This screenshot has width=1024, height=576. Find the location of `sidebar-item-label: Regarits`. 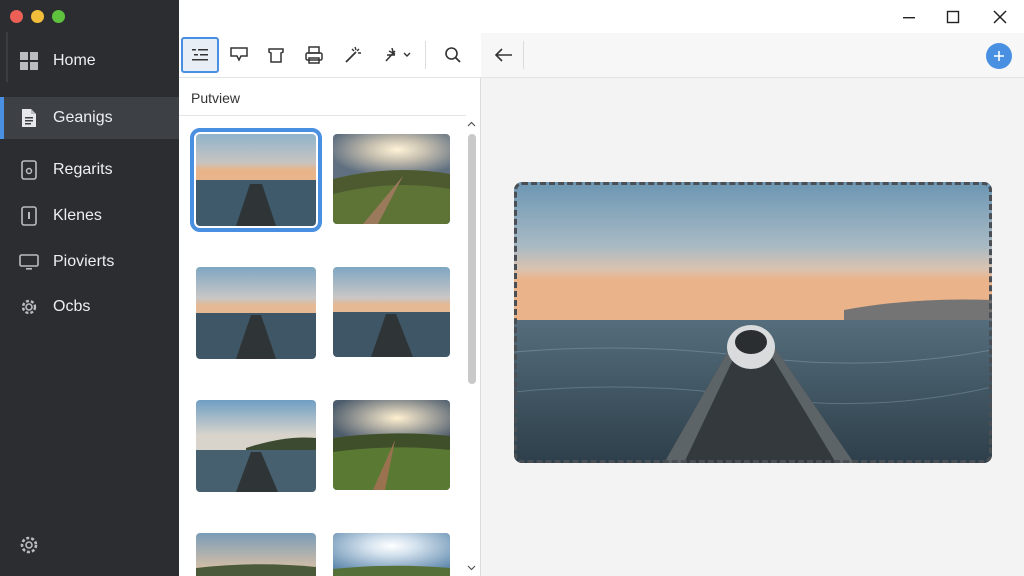

sidebar-item-label: Regarits is located at coordinates (83, 169).